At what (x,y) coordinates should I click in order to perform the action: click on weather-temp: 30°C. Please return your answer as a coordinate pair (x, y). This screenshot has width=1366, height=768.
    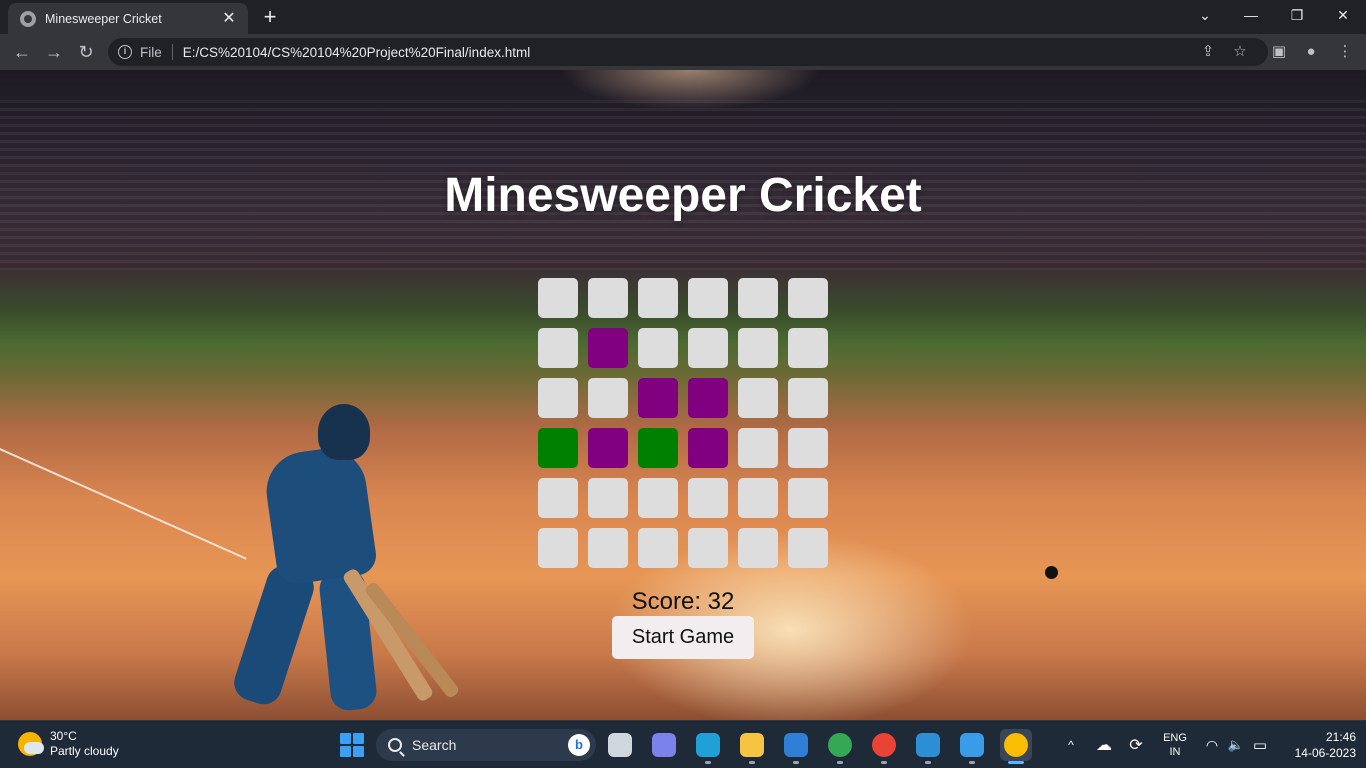
    Looking at the image, I should click on (63, 736).